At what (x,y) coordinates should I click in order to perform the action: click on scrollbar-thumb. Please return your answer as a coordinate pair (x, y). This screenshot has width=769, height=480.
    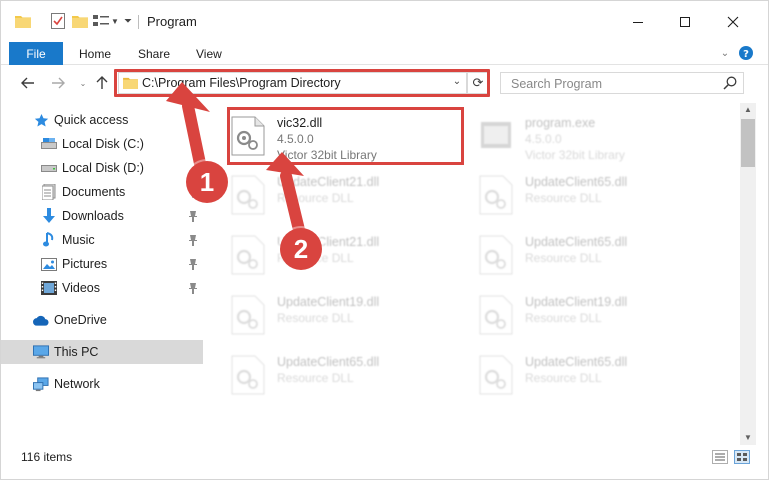
    Looking at the image, I should click on (748, 143).